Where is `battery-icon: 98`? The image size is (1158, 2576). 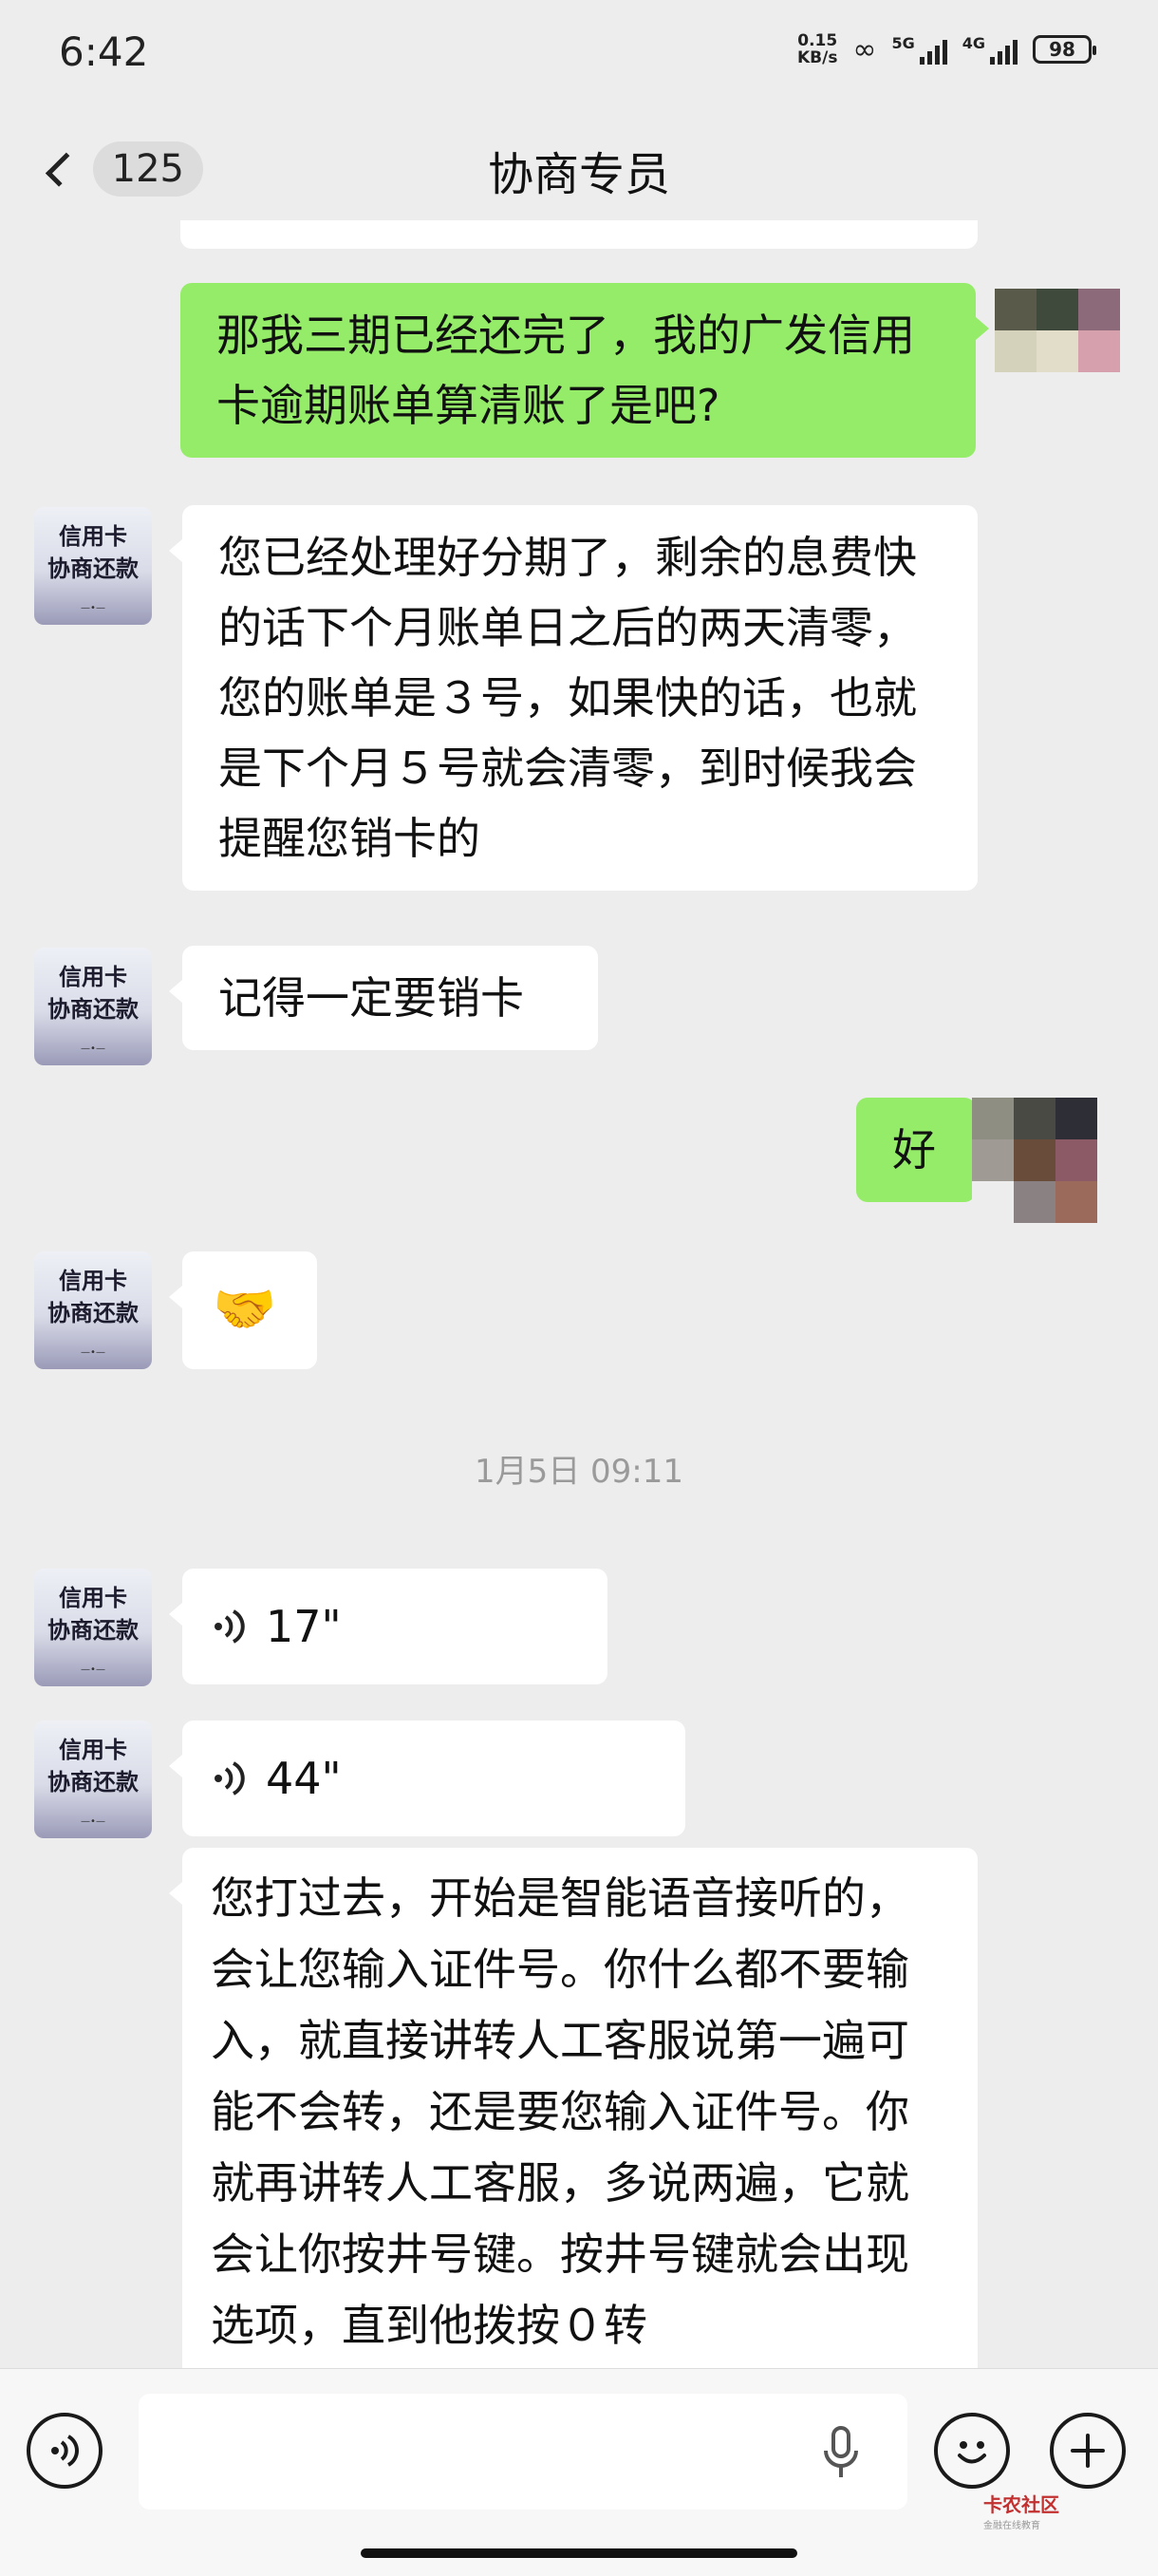 battery-icon: 98 is located at coordinates (1064, 49).